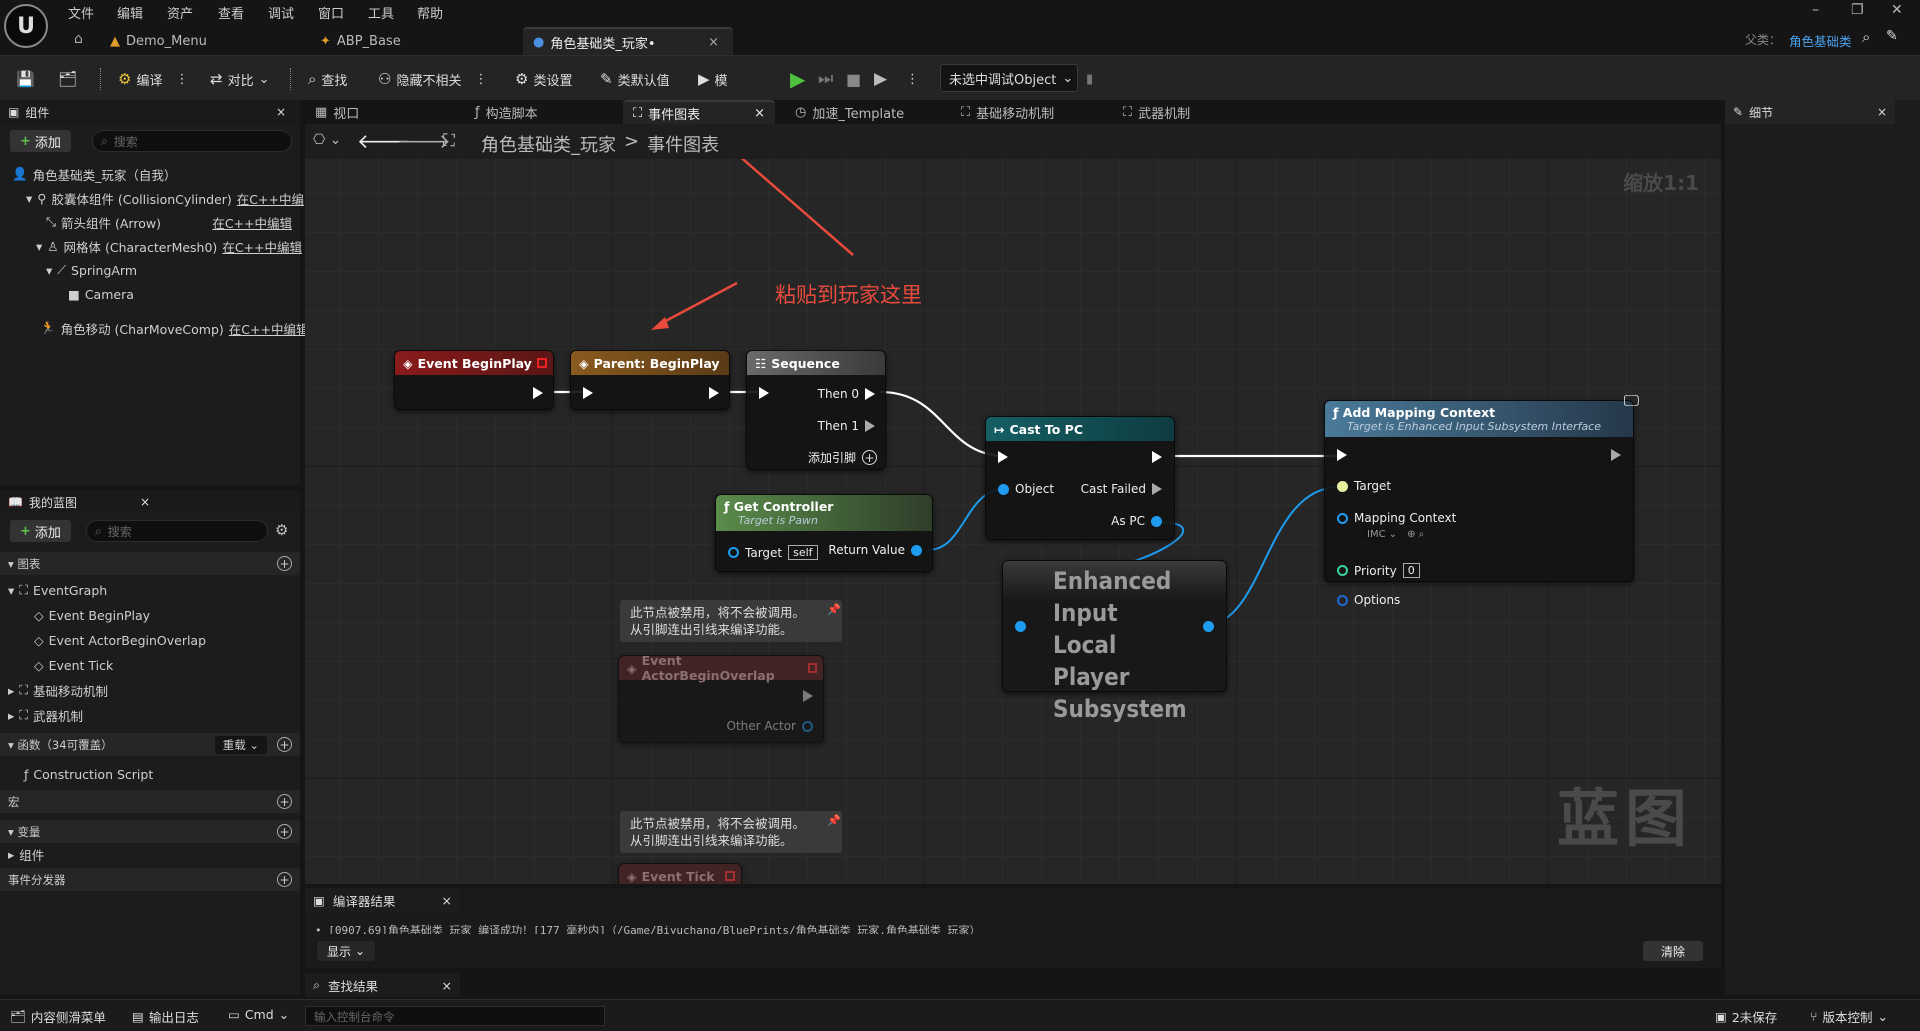 This screenshot has width=1920, height=1031. I want to click on show-filter-dropdown: 显示 ⌄, so click(346, 951).